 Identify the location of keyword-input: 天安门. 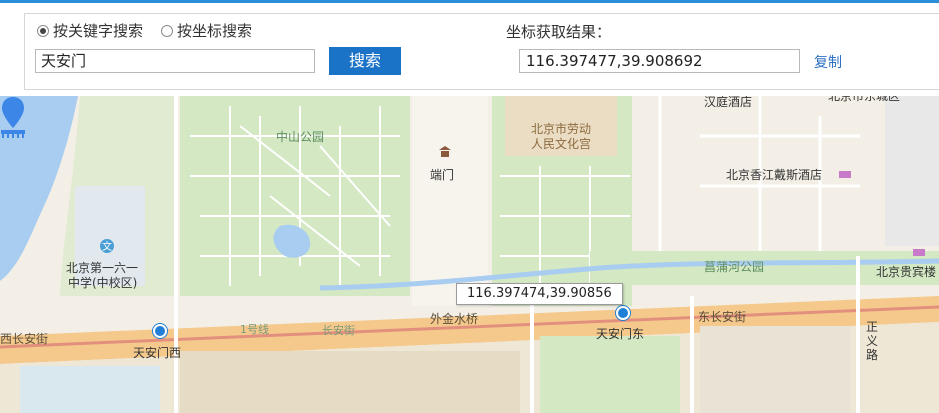
(175, 61).